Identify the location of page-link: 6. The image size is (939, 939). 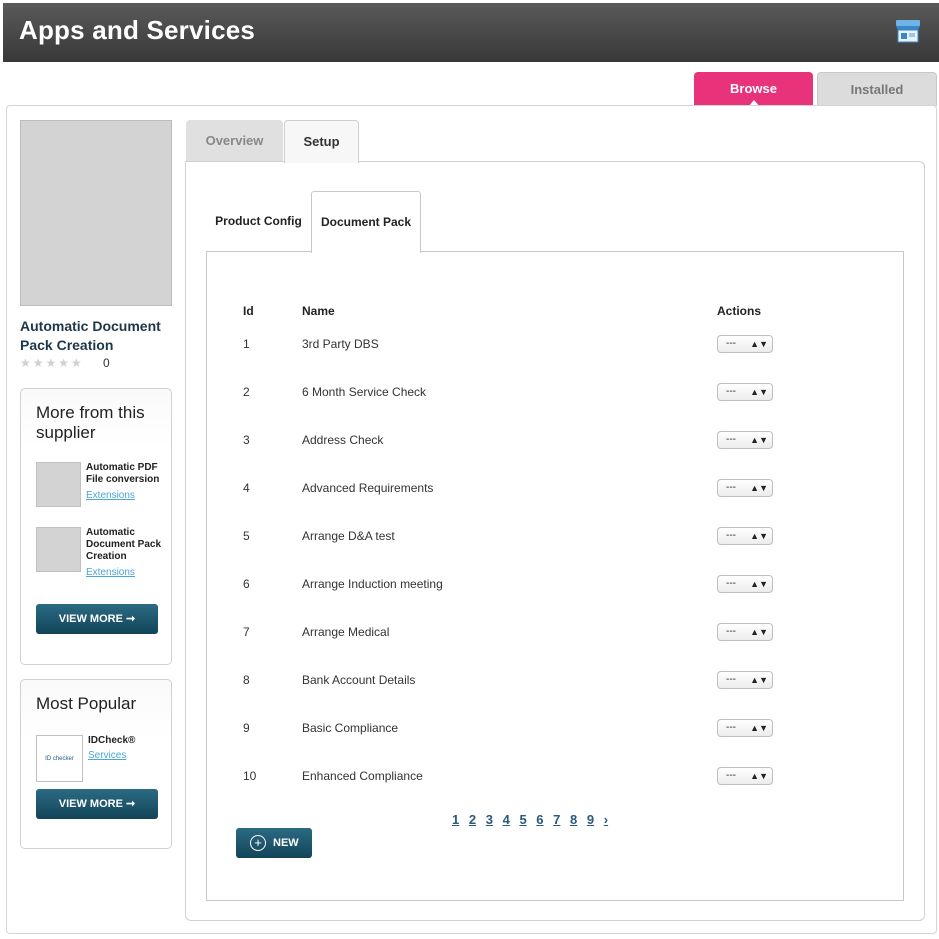
(539, 819).